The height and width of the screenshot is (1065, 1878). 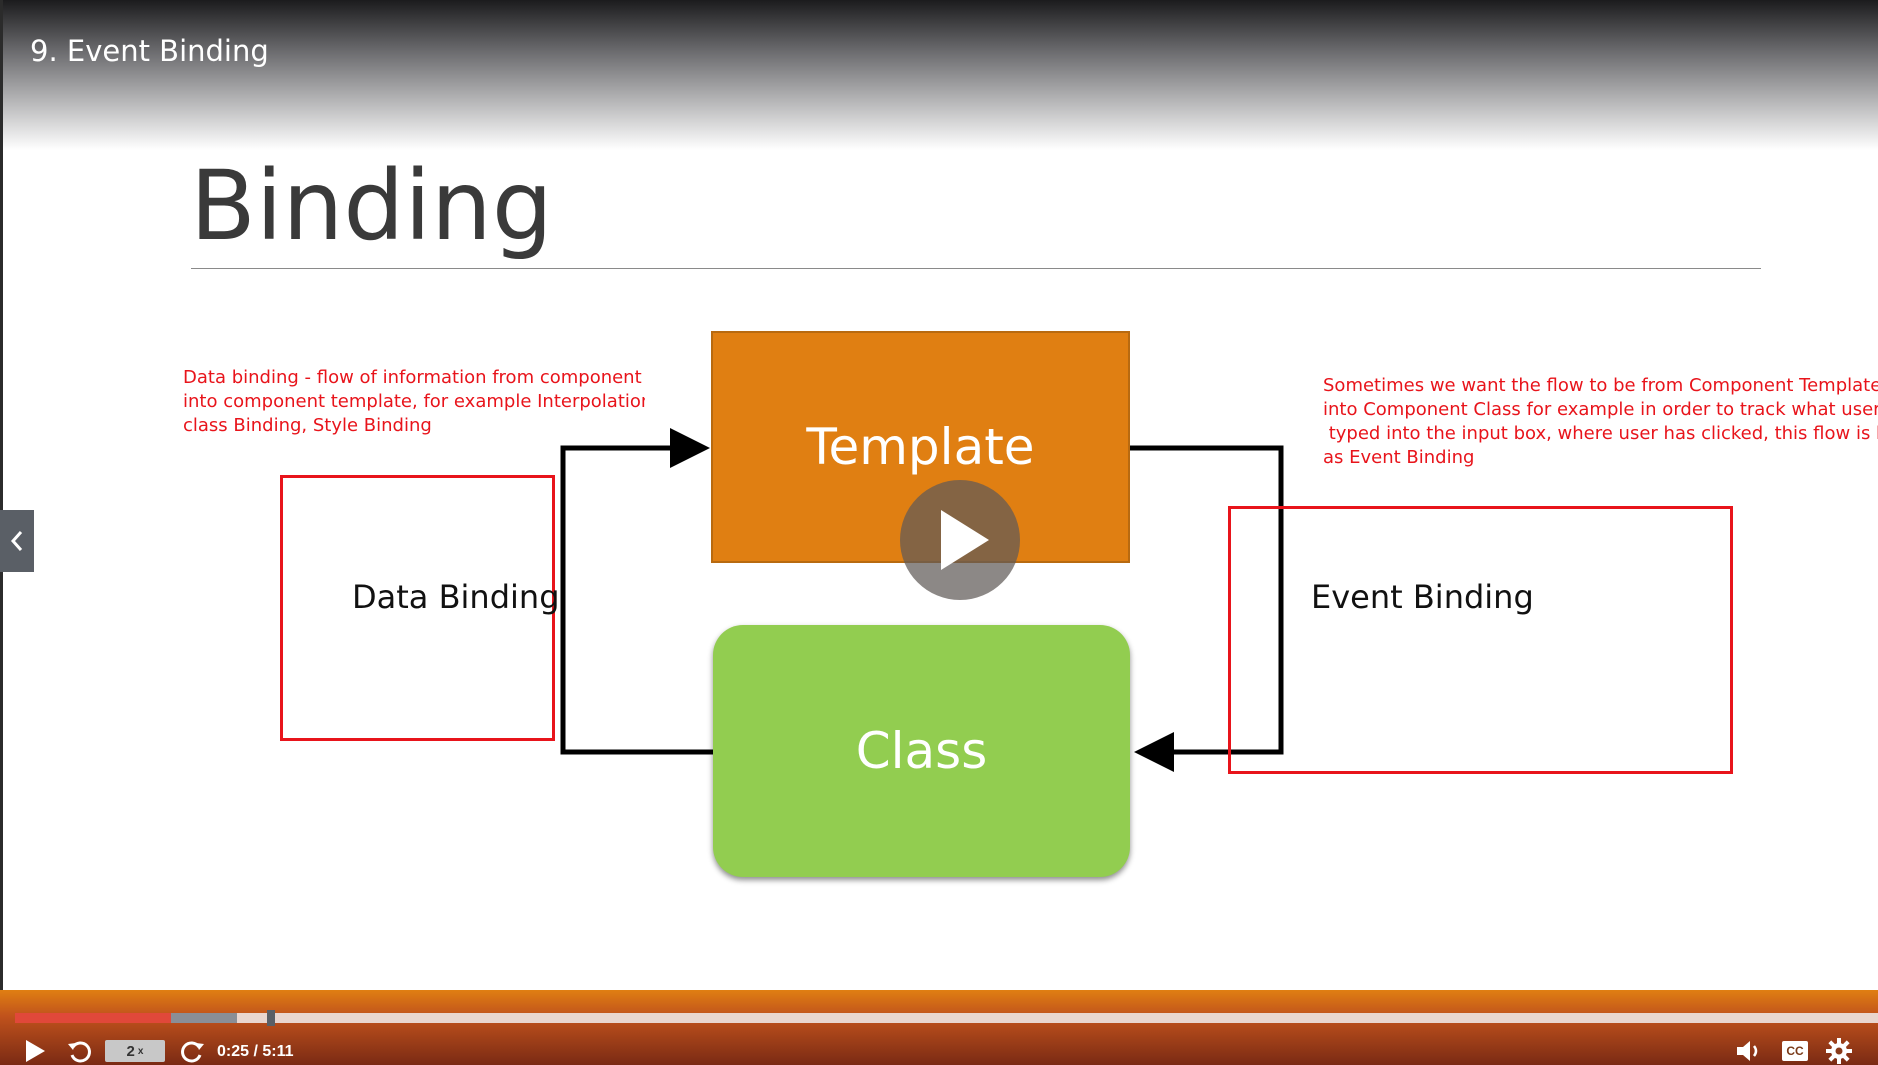 I want to click on previous-lecture-button, so click(x=17, y=541).